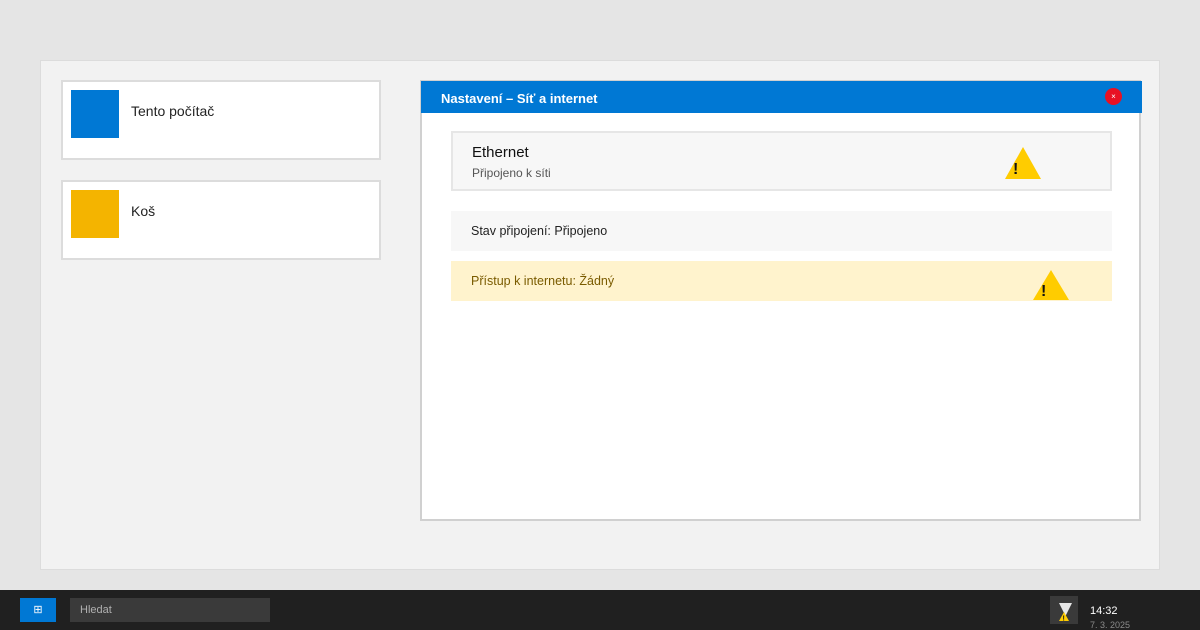  What do you see at coordinates (170, 610) in the screenshot?
I see `search-input` at bounding box center [170, 610].